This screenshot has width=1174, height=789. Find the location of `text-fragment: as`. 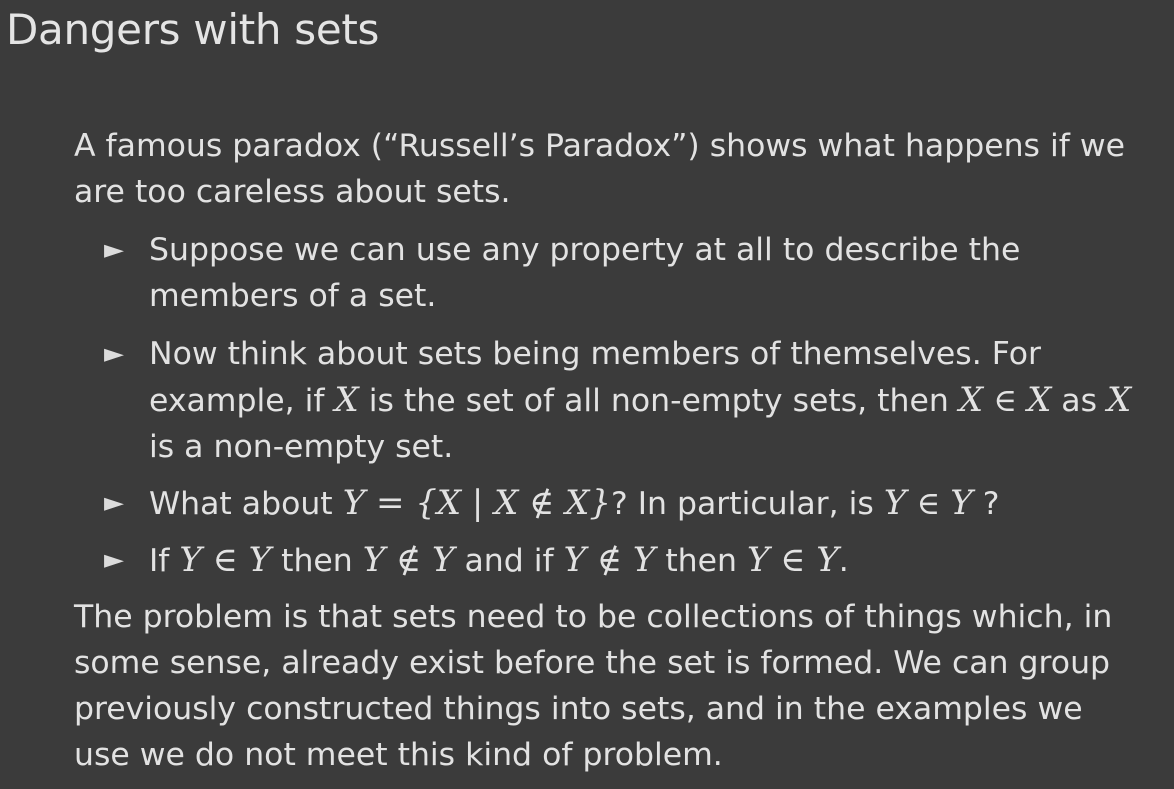

text-fragment: as is located at coordinates (1079, 401).